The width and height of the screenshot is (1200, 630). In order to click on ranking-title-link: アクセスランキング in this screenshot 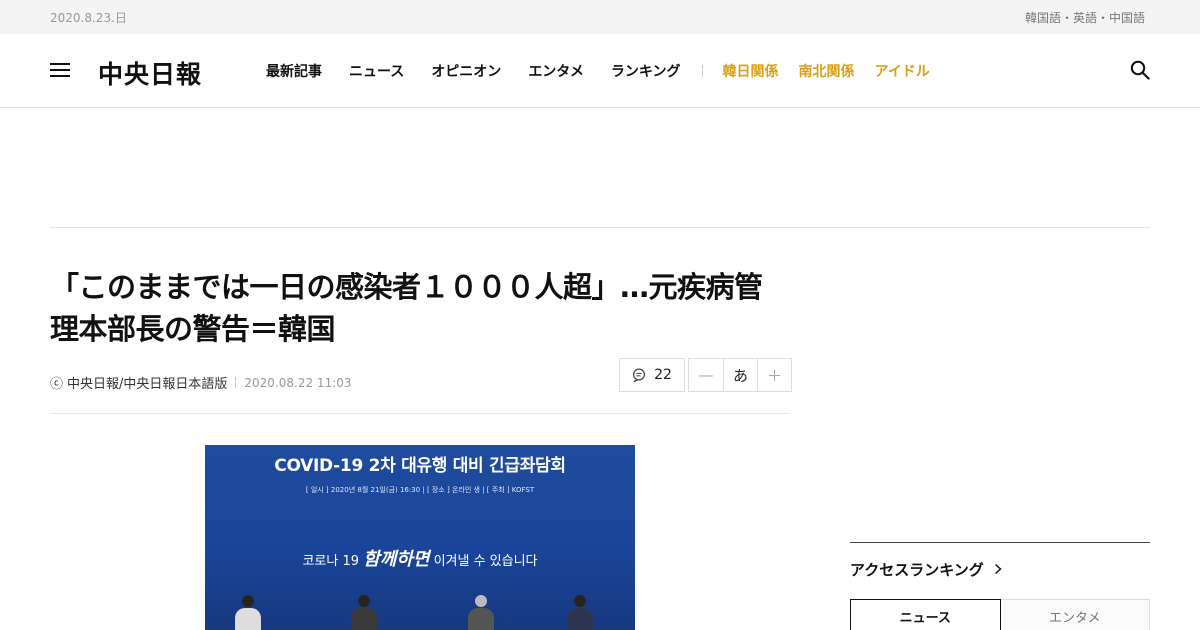, I will do `click(926, 569)`.